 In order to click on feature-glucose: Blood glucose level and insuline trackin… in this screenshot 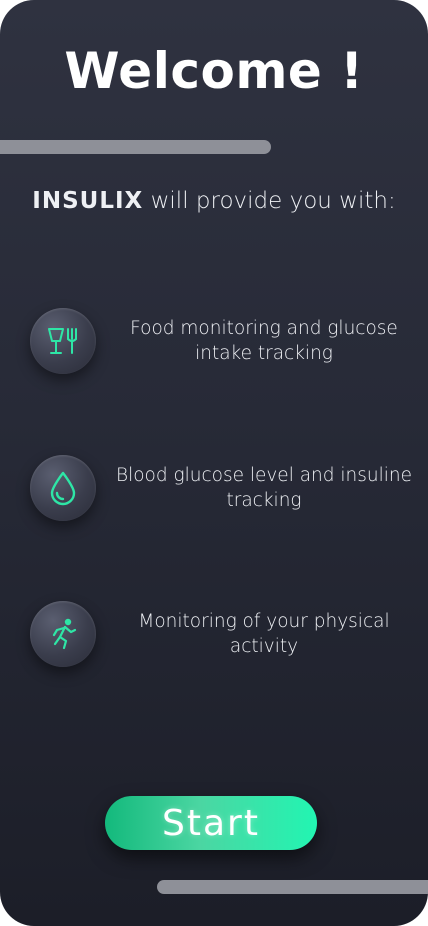, I will do `click(220, 490)`.